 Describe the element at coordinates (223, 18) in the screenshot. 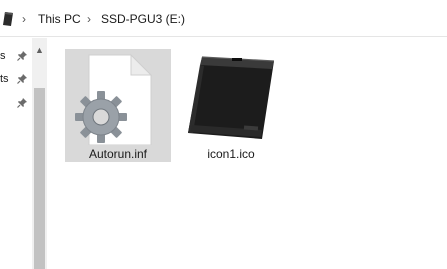

I see `address-bar: › This PC › SSD-PGU3 (E:)` at that location.